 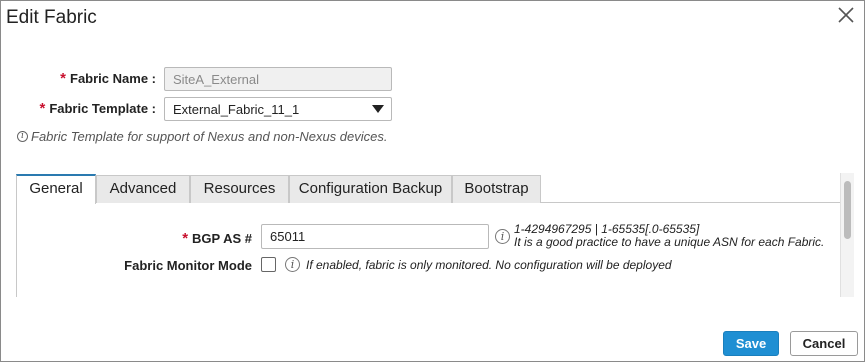 I want to click on fabric-template-value: External_Fabric_11_1, so click(x=236, y=109).